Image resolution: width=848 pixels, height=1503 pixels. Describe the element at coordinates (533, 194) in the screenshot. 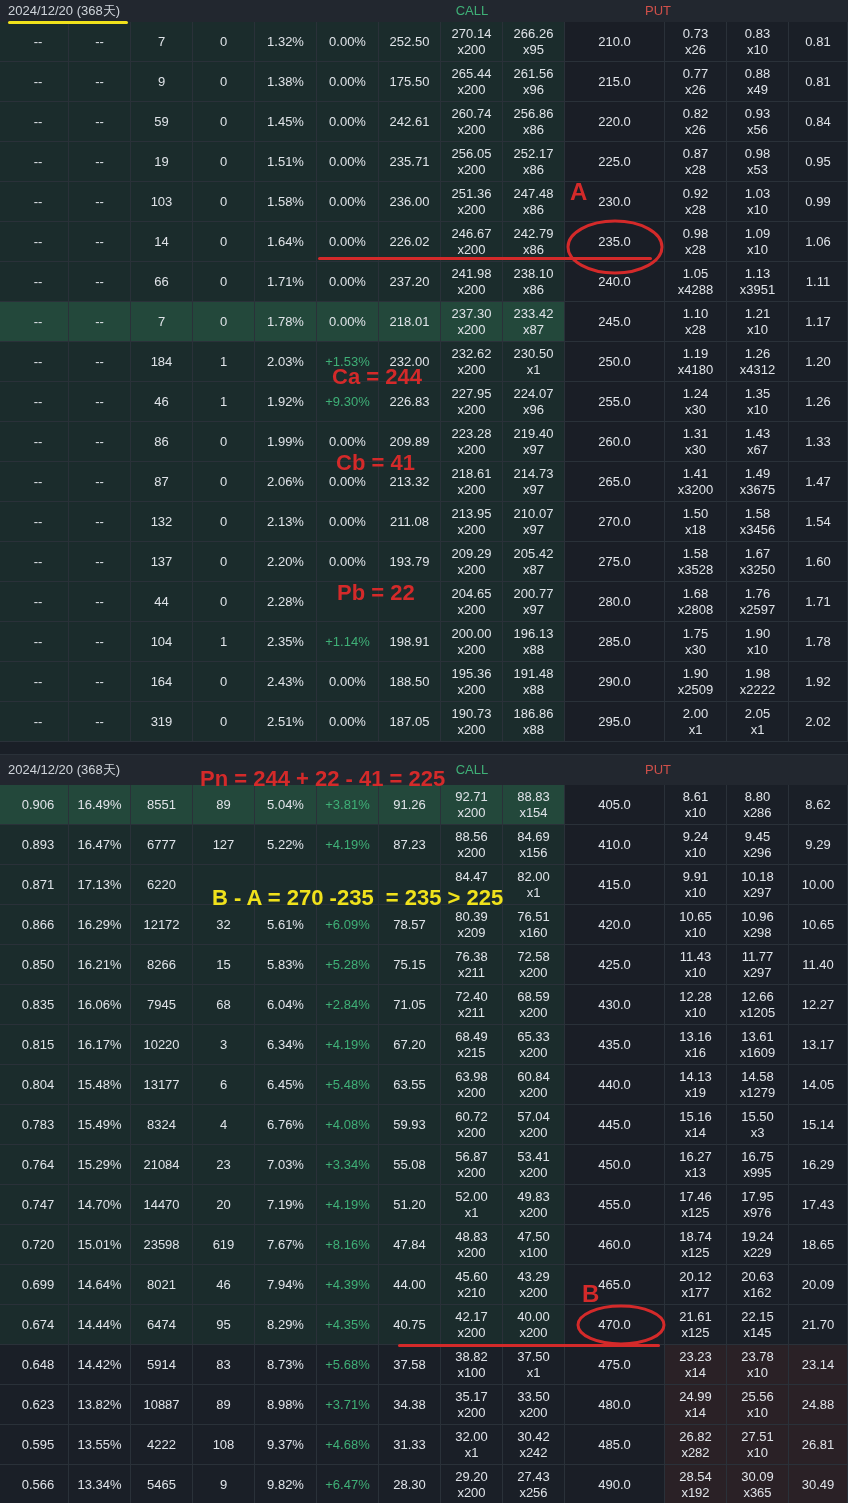

I see `quote-value: 247.48` at that location.